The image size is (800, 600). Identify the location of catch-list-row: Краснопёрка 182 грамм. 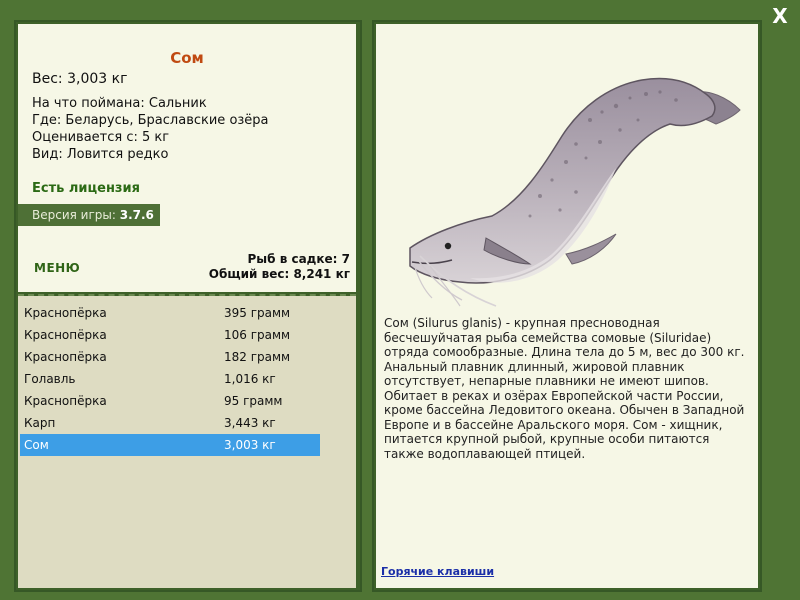
(170, 357).